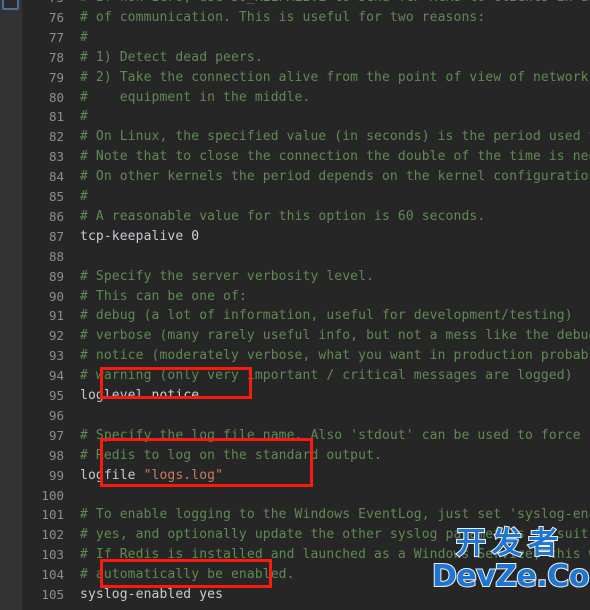  What do you see at coordinates (306, 416) in the screenshot?
I see `code-line: 96` at bounding box center [306, 416].